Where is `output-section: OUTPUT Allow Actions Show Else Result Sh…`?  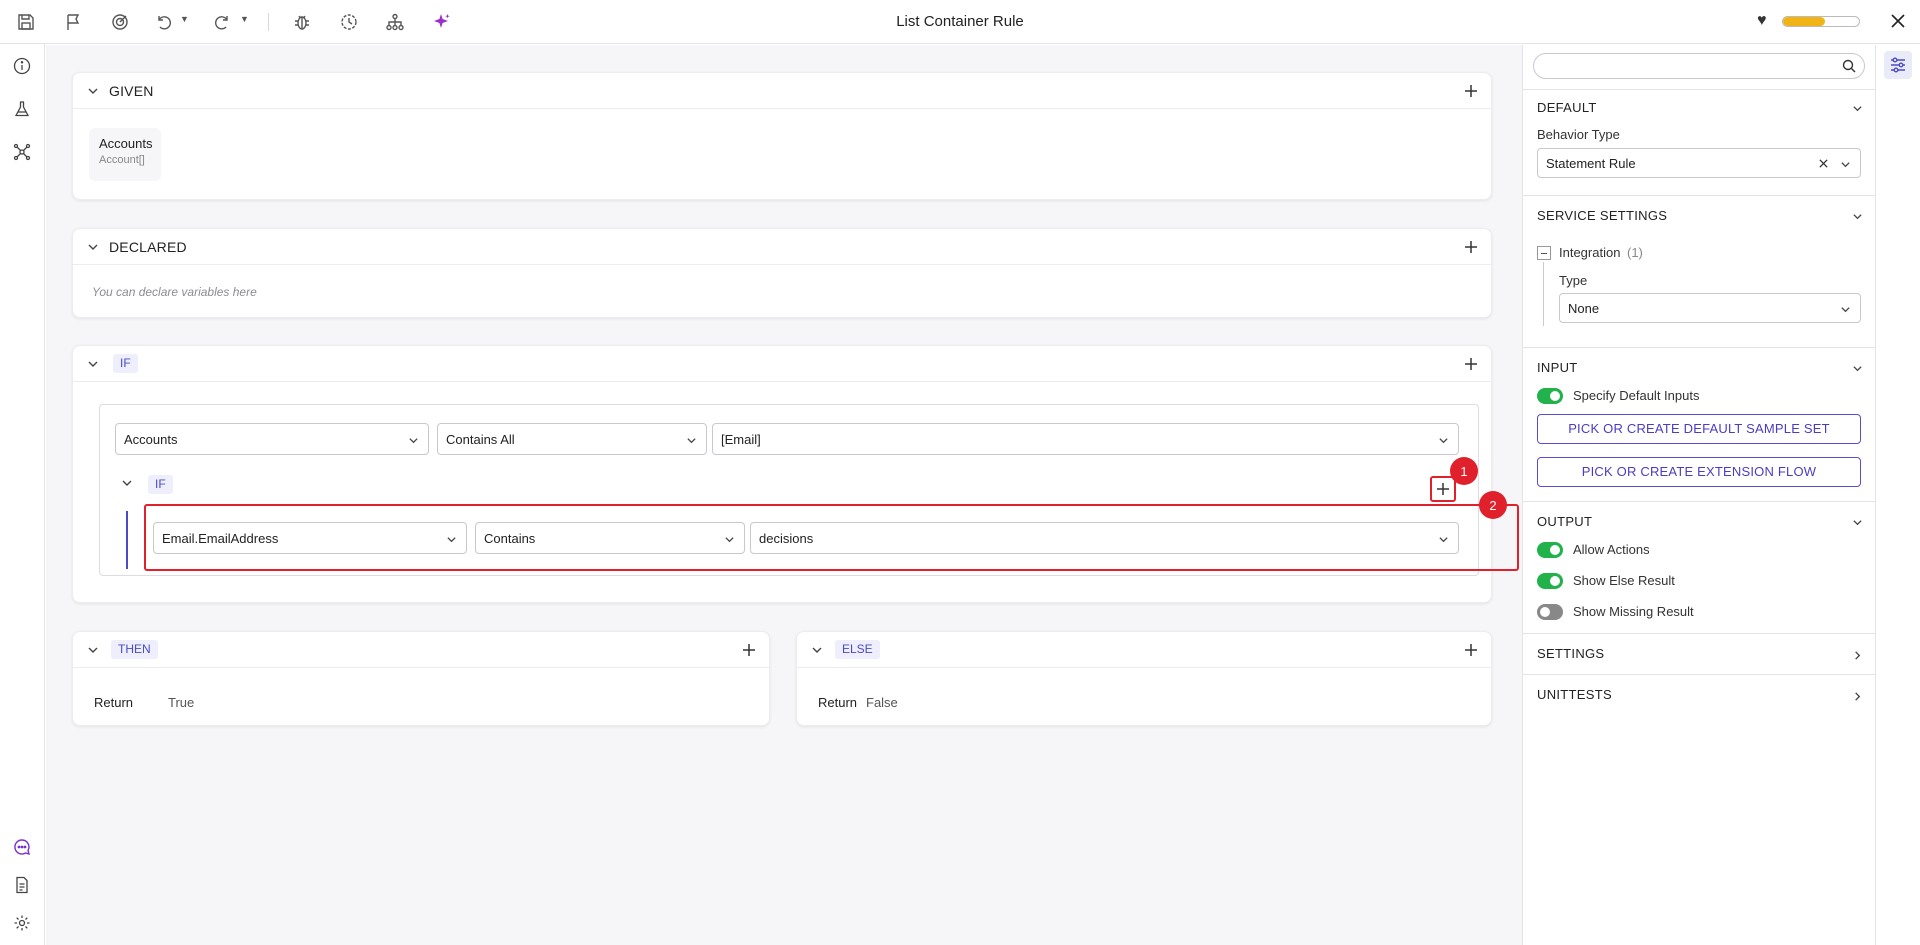
output-section: OUTPUT Allow Actions Show Else Result Sh… is located at coordinates (1699, 567).